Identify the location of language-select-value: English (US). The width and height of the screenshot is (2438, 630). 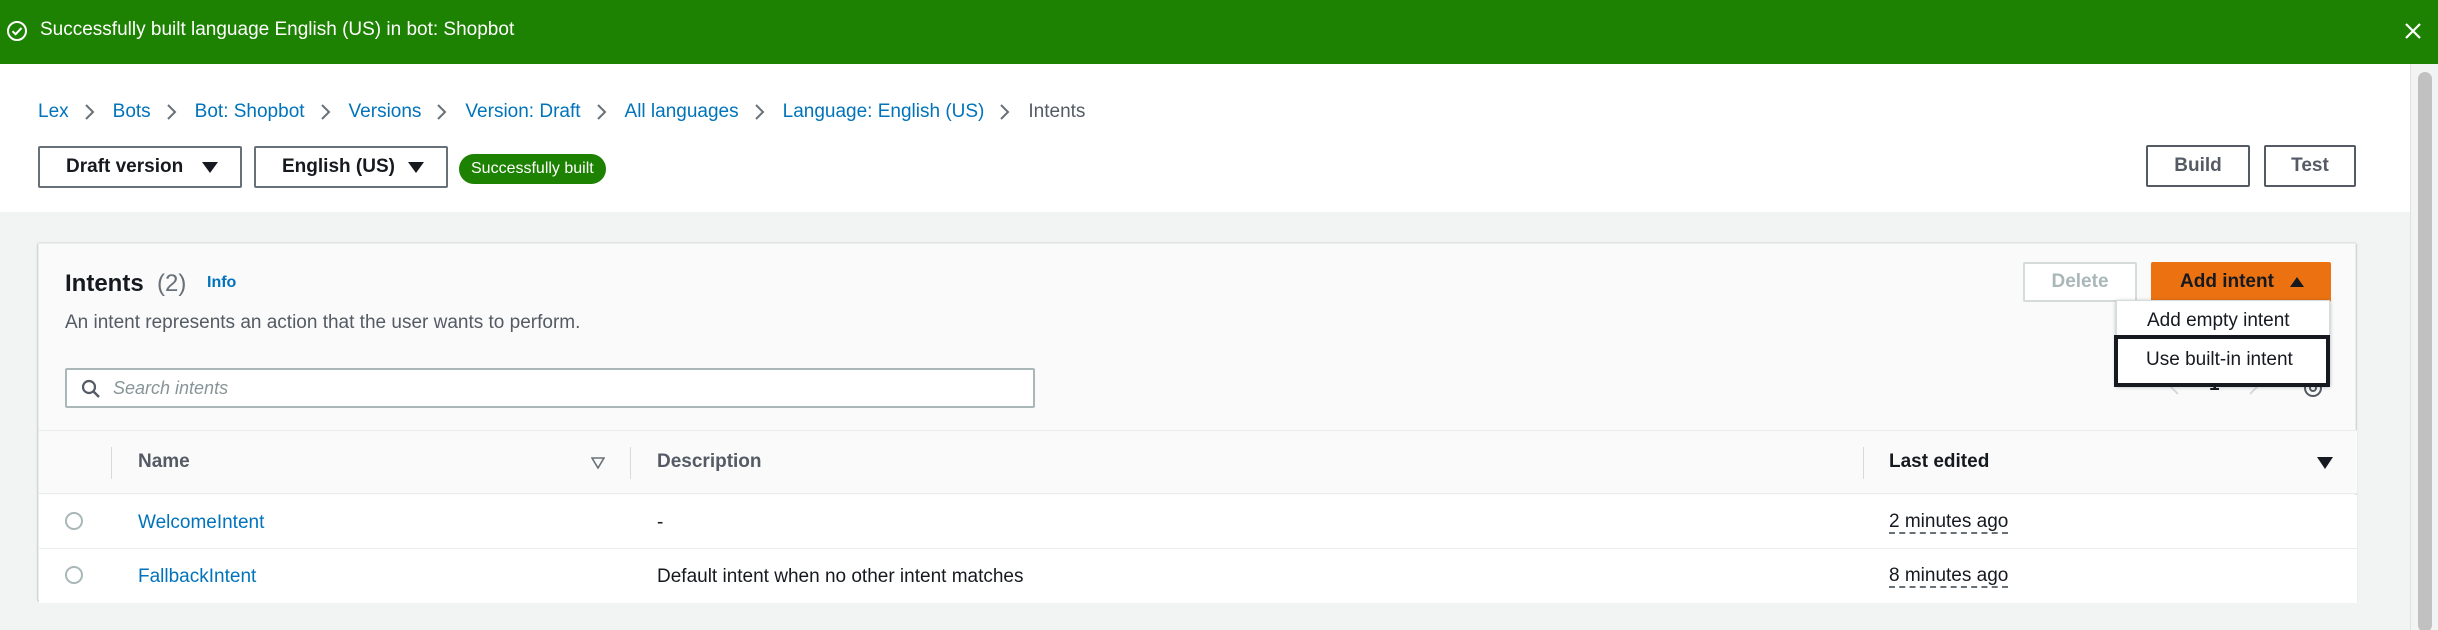
(338, 166).